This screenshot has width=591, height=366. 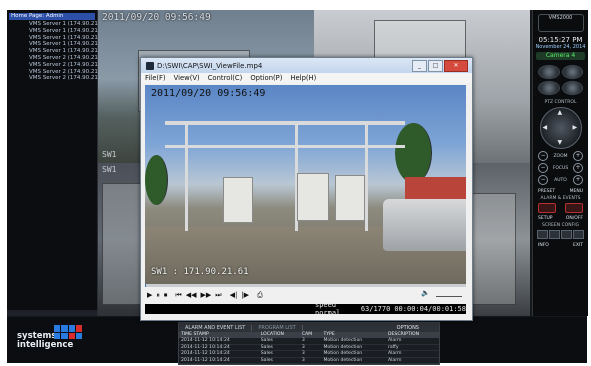 I want to click on window-controls: _ □ ✕, so click(x=439, y=65).